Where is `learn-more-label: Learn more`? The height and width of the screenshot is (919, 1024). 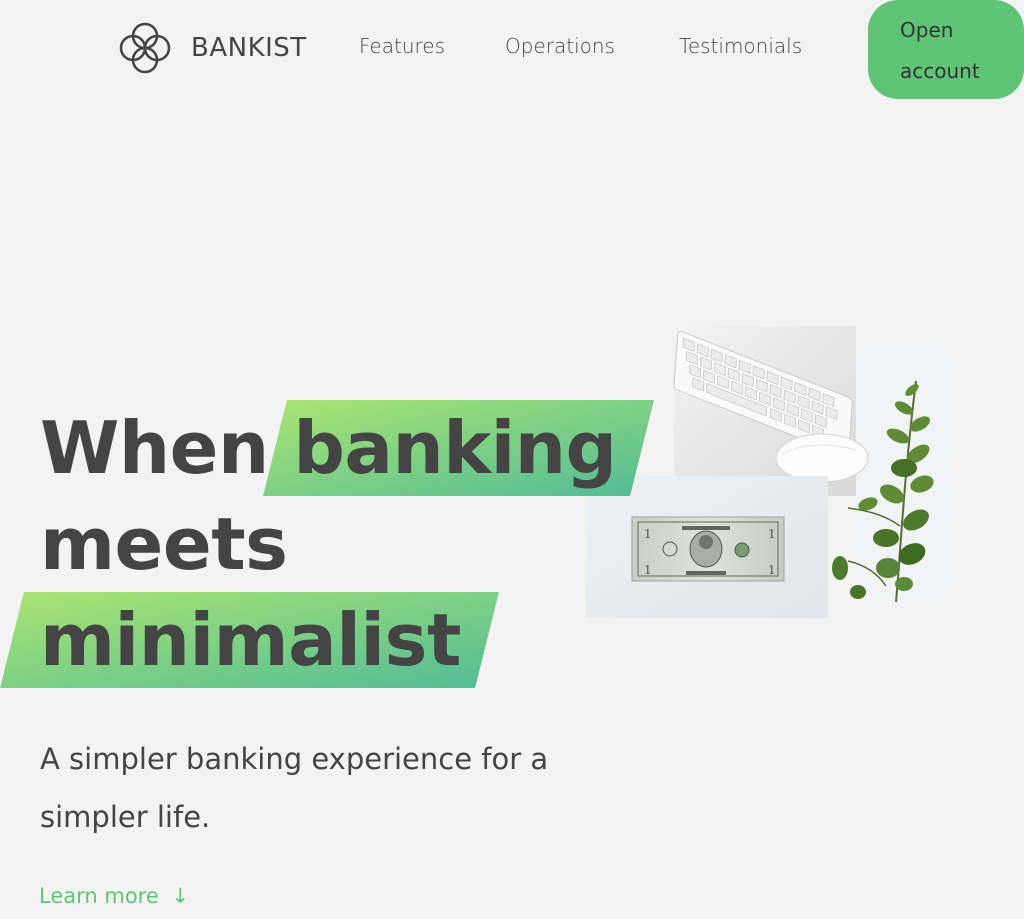 learn-more-label: Learn more is located at coordinates (99, 896).